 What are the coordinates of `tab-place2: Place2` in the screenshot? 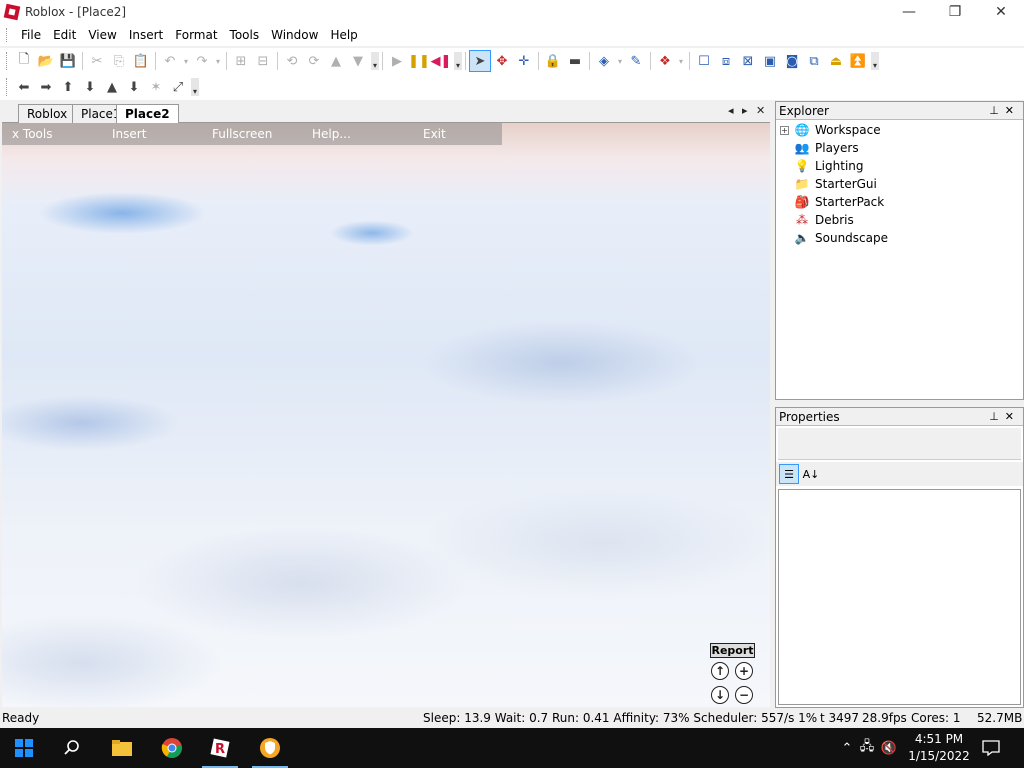 It's located at (147, 114).